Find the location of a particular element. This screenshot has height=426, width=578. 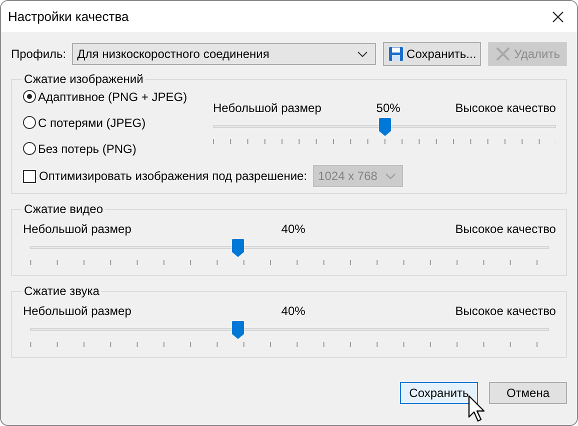

cancel-button: Отмена is located at coordinates (528, 393).